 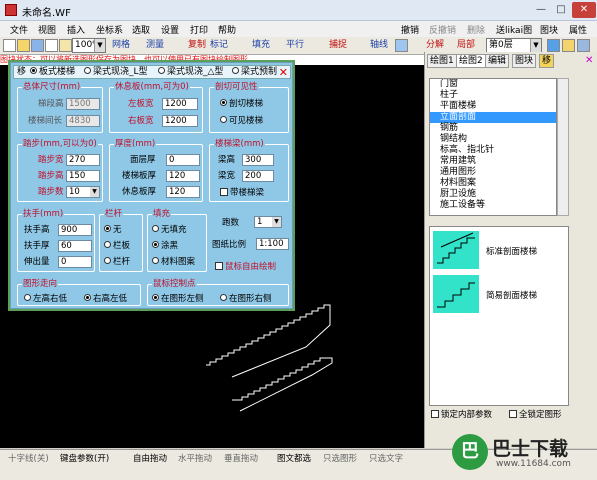 I want to click on label-button: 标记, so click(x=219, y=46).